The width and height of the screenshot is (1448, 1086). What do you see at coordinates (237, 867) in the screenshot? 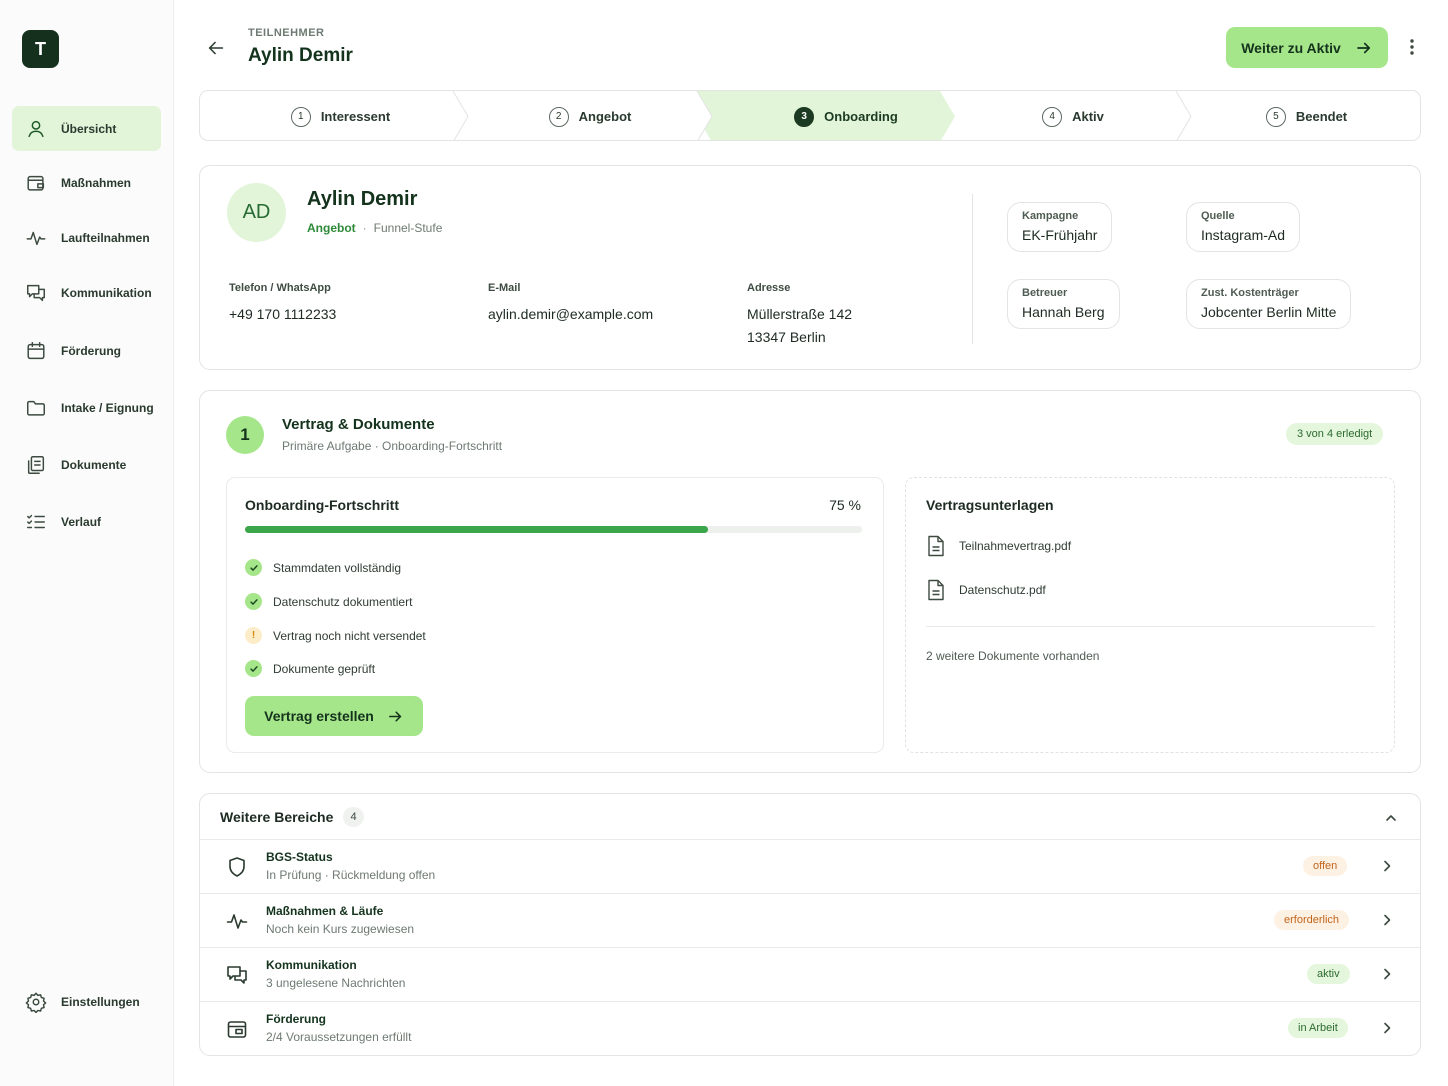
I see `shield-icon` at bounding box center [237, 867].